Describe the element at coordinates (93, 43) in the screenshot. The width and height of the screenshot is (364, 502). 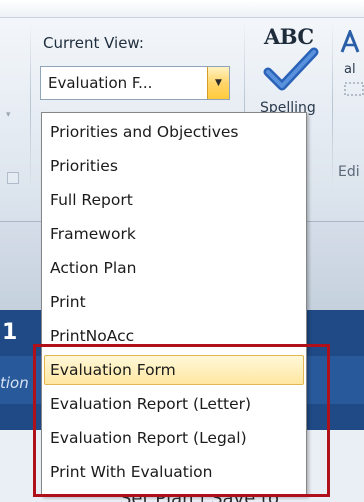
I see `current-view-label: Current View:` at that location.